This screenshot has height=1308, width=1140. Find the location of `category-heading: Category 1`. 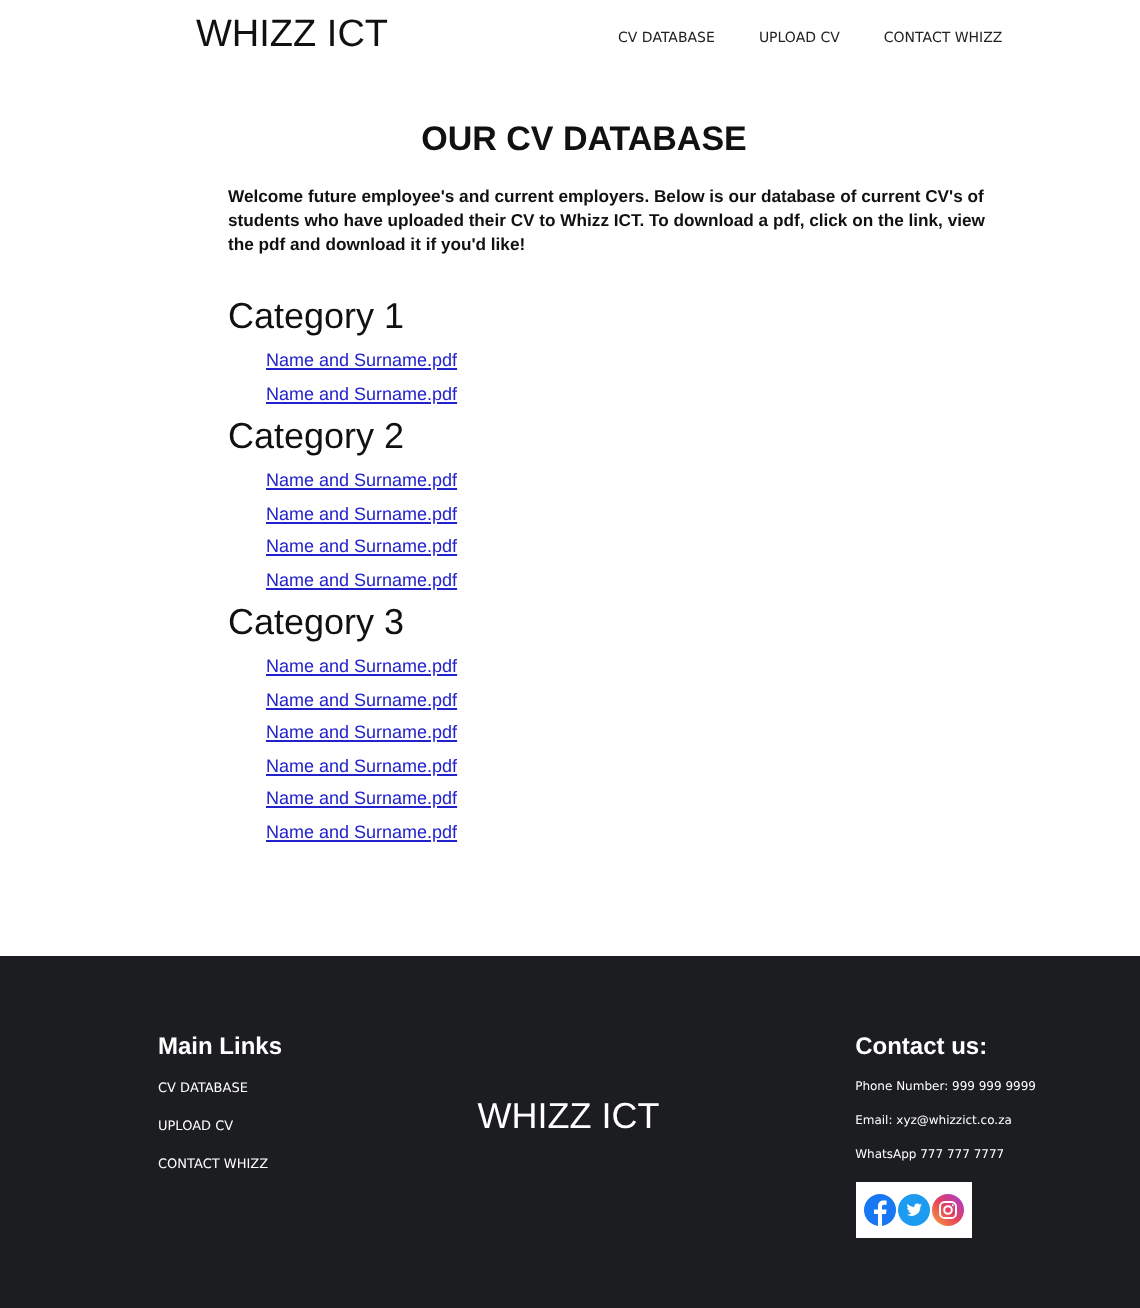

category-heading: Category 1 is located at coordinates (316, 317).